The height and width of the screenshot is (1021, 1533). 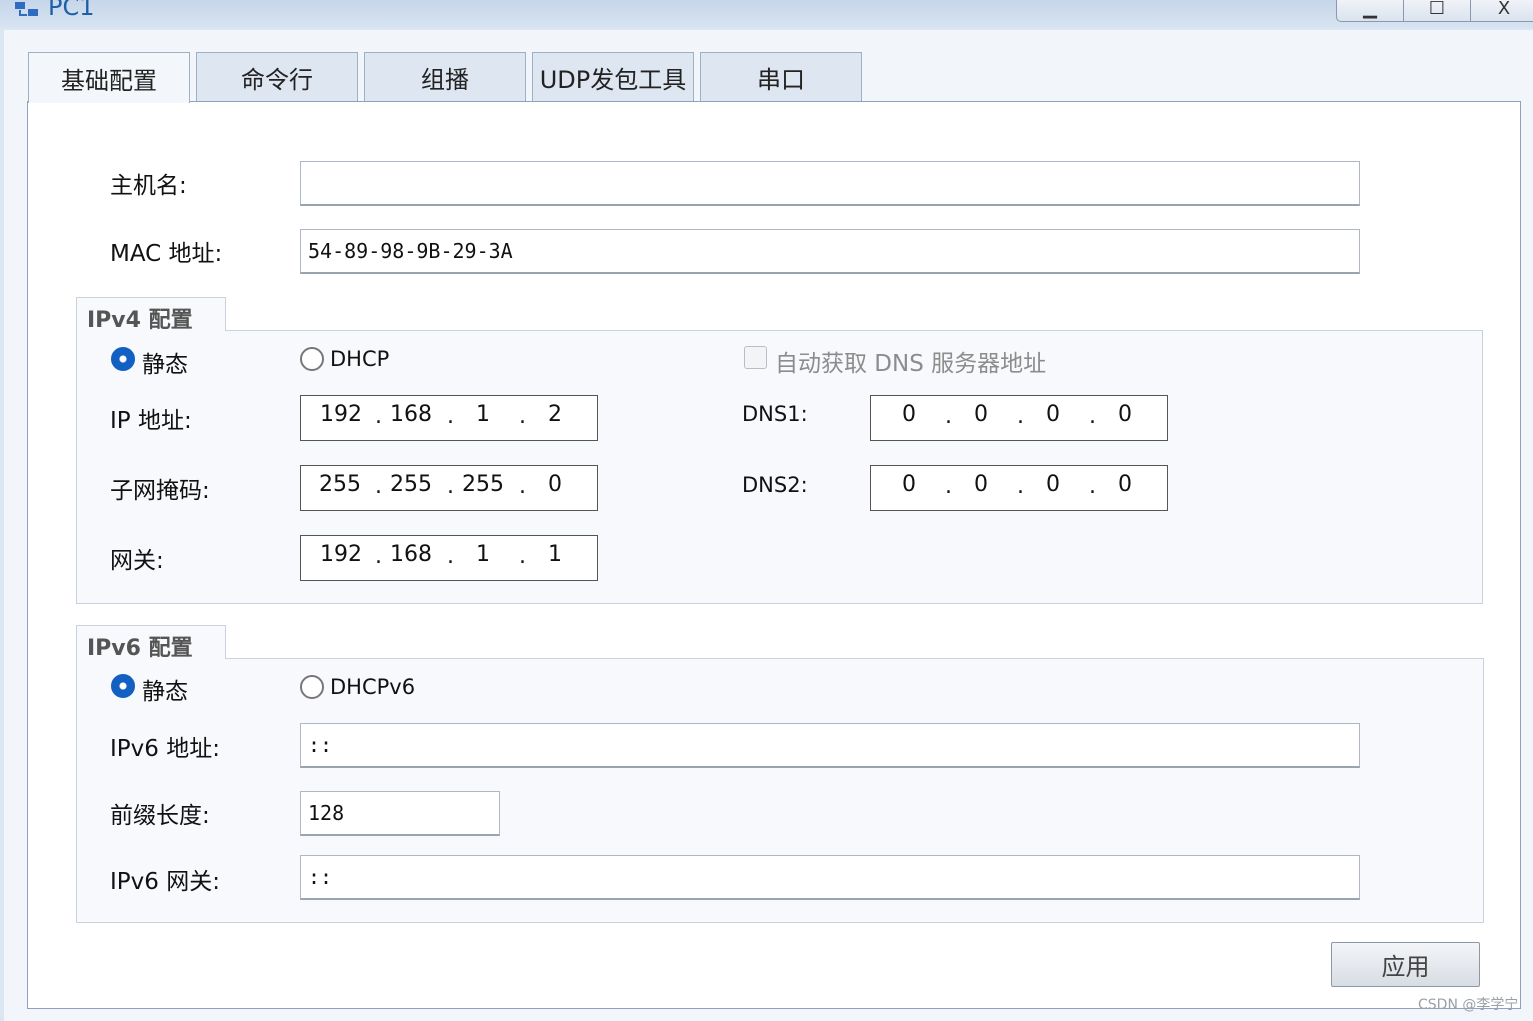 What do you see at coordinates (341, 554) in the screenshot?
I see `gateway-octet-1: 192` at bounding box center [341, 554].